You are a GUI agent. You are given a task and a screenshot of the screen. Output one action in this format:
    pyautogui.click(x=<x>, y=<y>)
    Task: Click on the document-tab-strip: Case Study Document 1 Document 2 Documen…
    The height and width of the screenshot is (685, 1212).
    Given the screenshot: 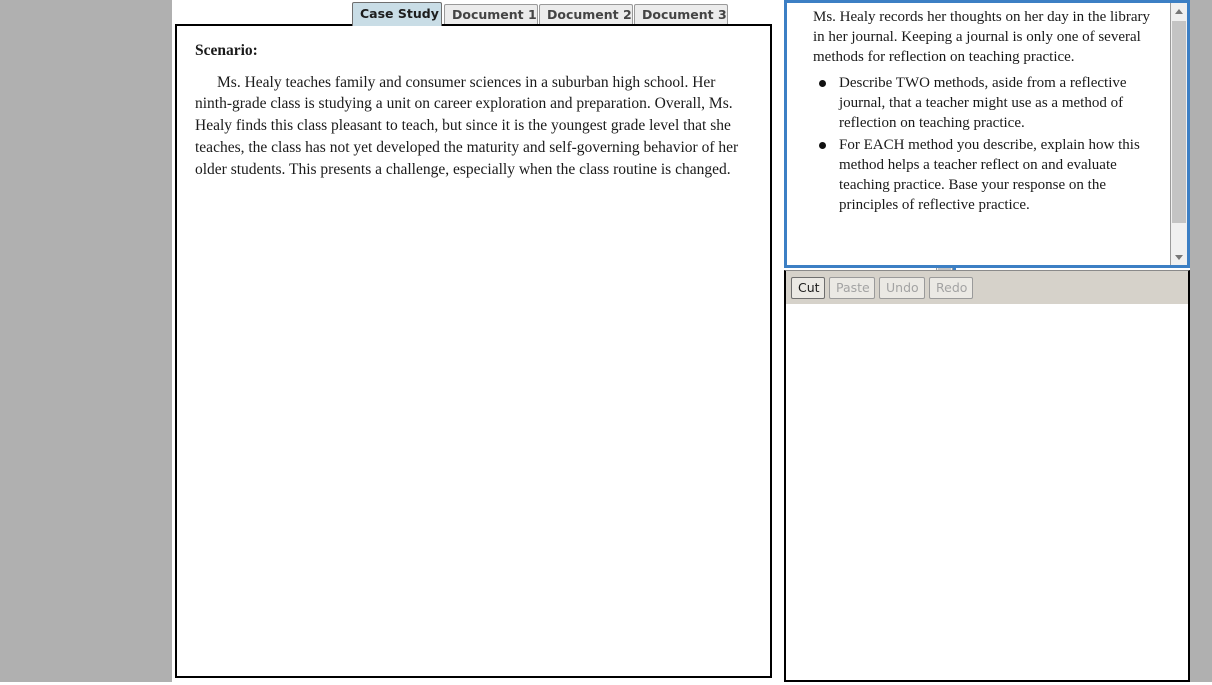 What is the action you would take?
    pyautogui.click(x=477, y=13)
    